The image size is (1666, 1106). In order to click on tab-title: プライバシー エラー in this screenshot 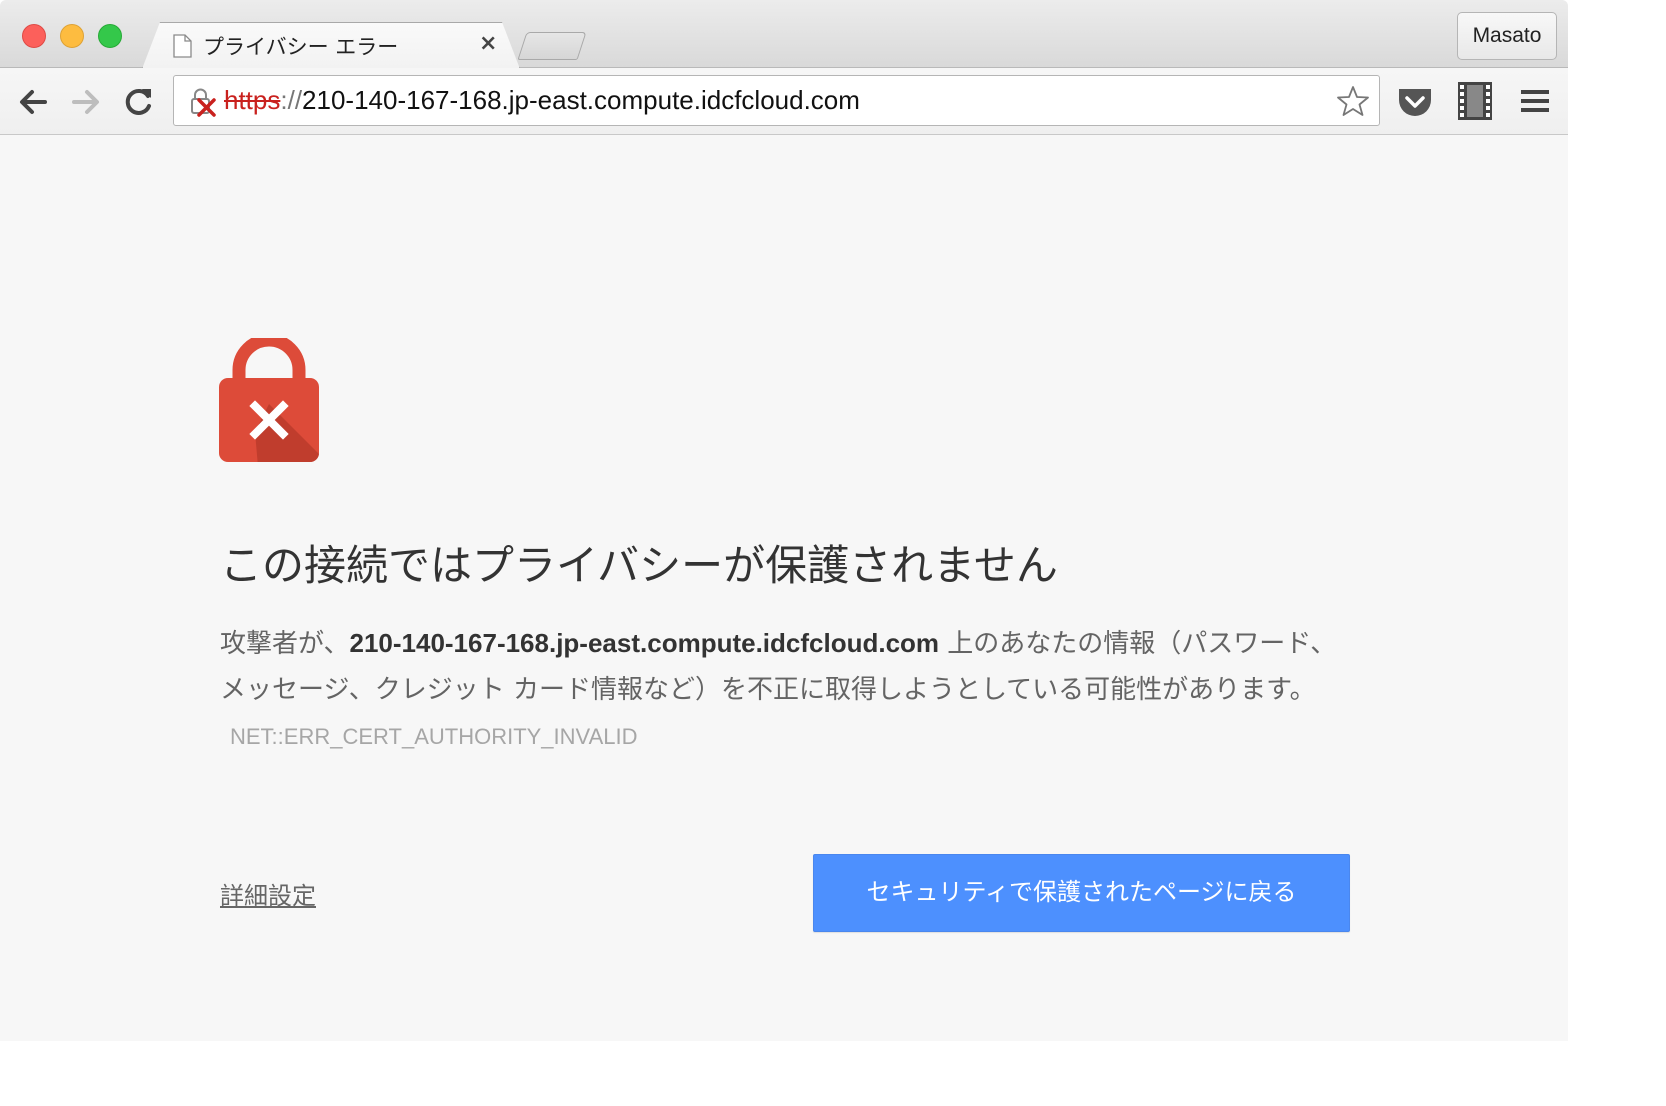, I will do `click(301, 47)`.